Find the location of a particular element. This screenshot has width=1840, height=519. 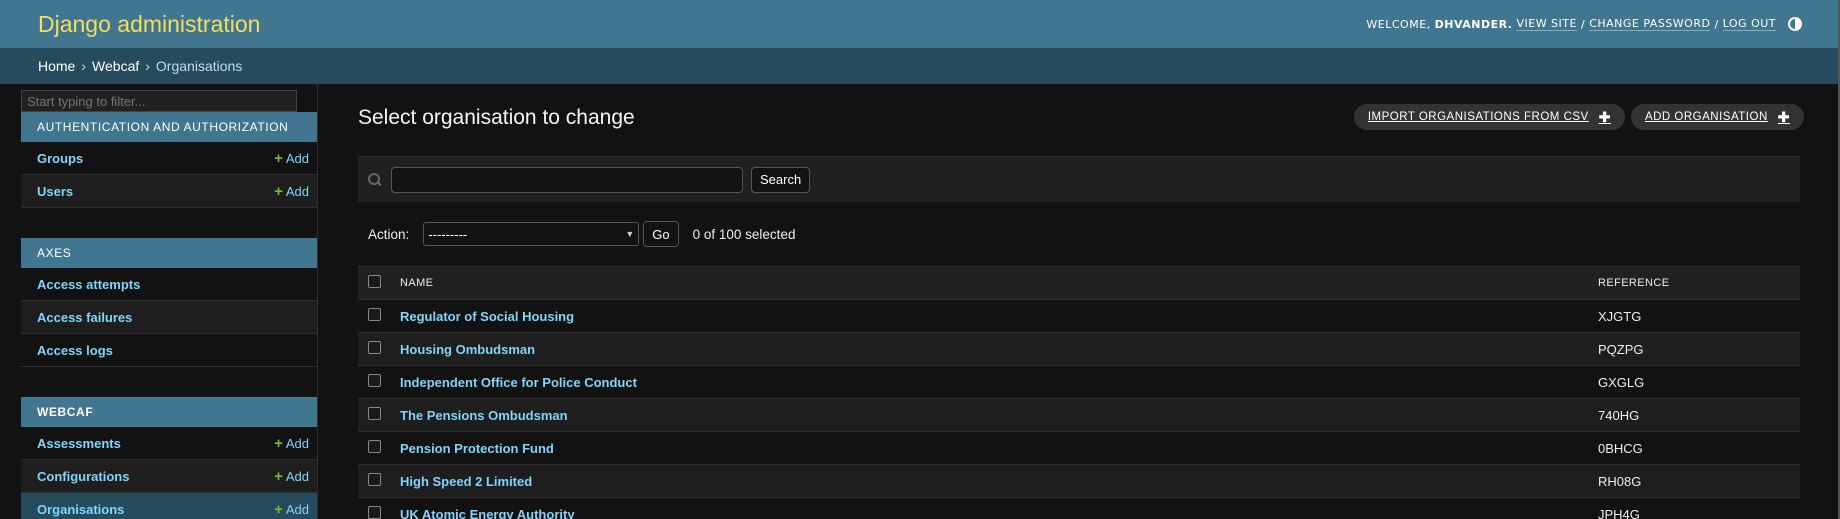

view-site-link: VIEW SITE is located at coordinates (1546, 24).